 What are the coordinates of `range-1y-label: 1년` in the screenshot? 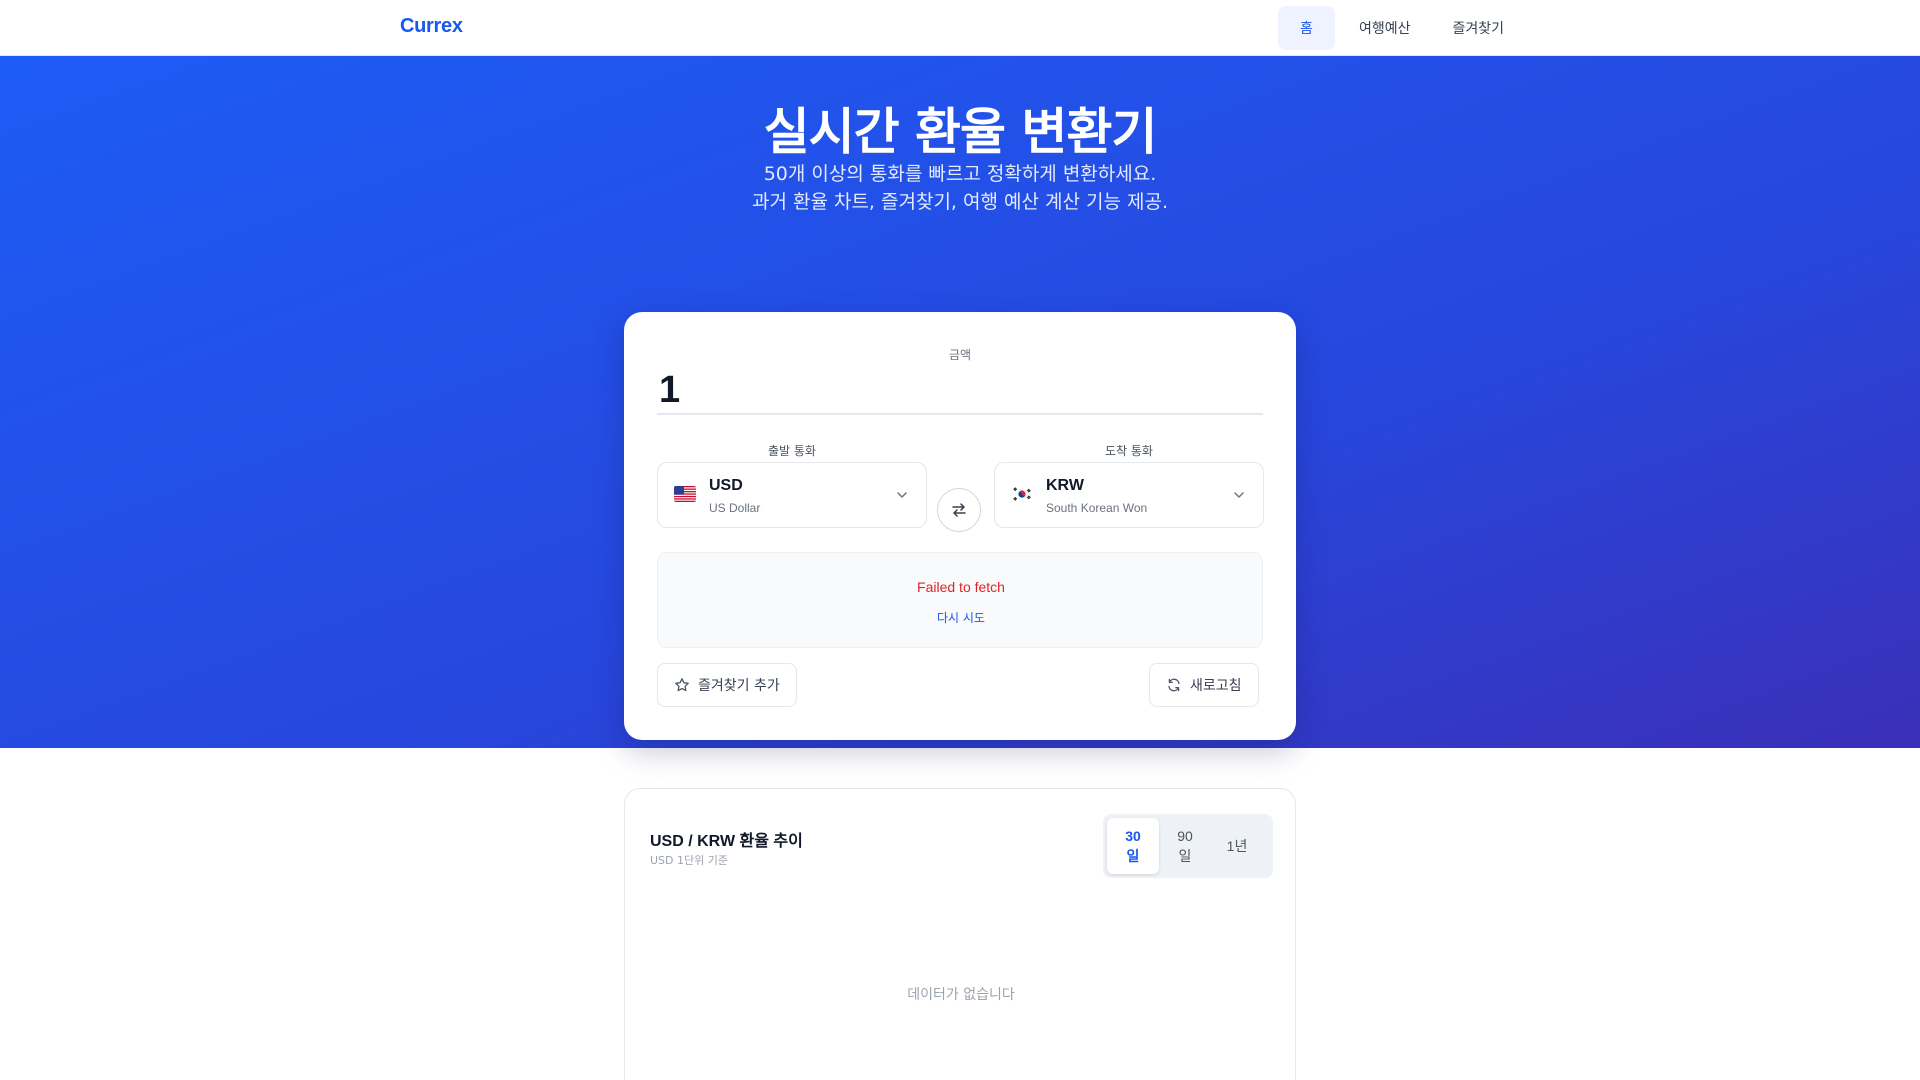 It's located at (1237, 846).